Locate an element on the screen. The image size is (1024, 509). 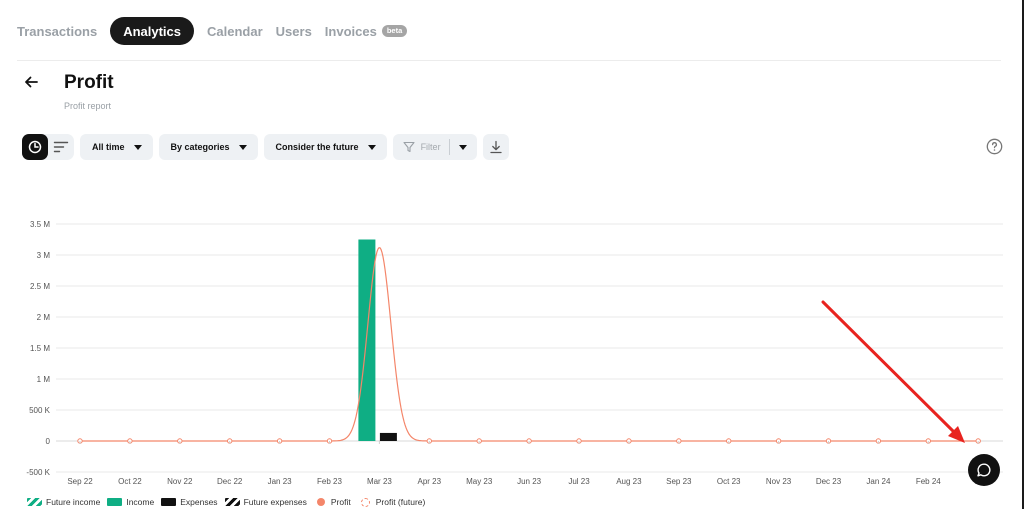
legend-future-income: Future income is located at coordinates (63, 502).